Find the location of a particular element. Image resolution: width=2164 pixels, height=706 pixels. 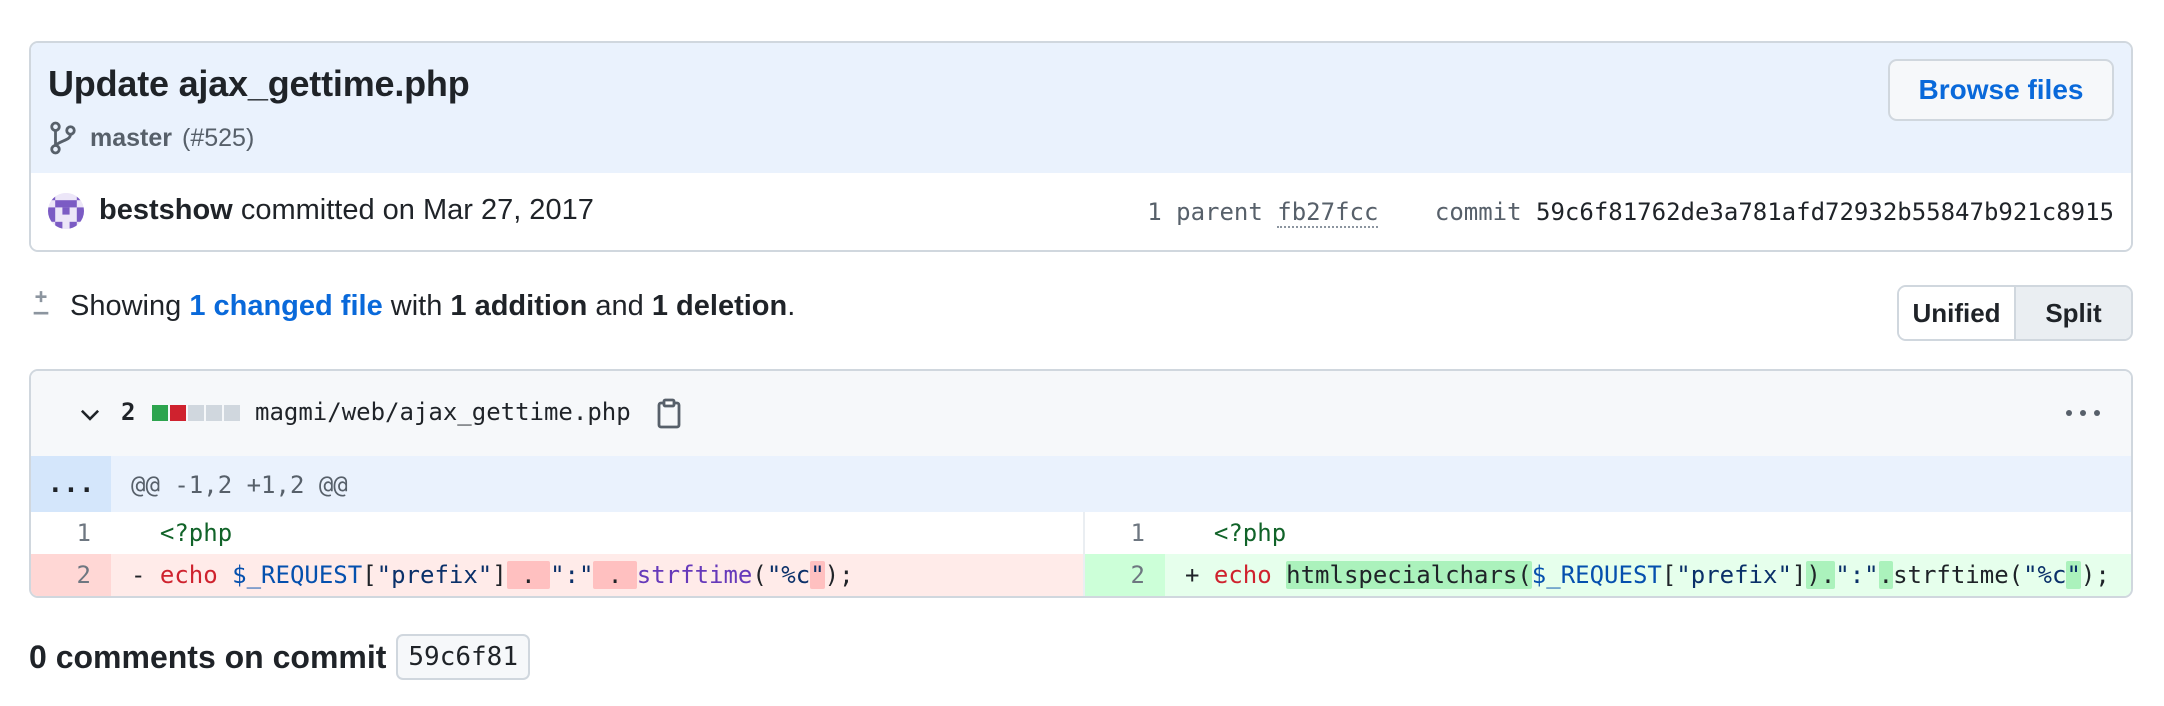

committed-date: committed on Mar 27, 2017 is located at coordinates (417, 210).